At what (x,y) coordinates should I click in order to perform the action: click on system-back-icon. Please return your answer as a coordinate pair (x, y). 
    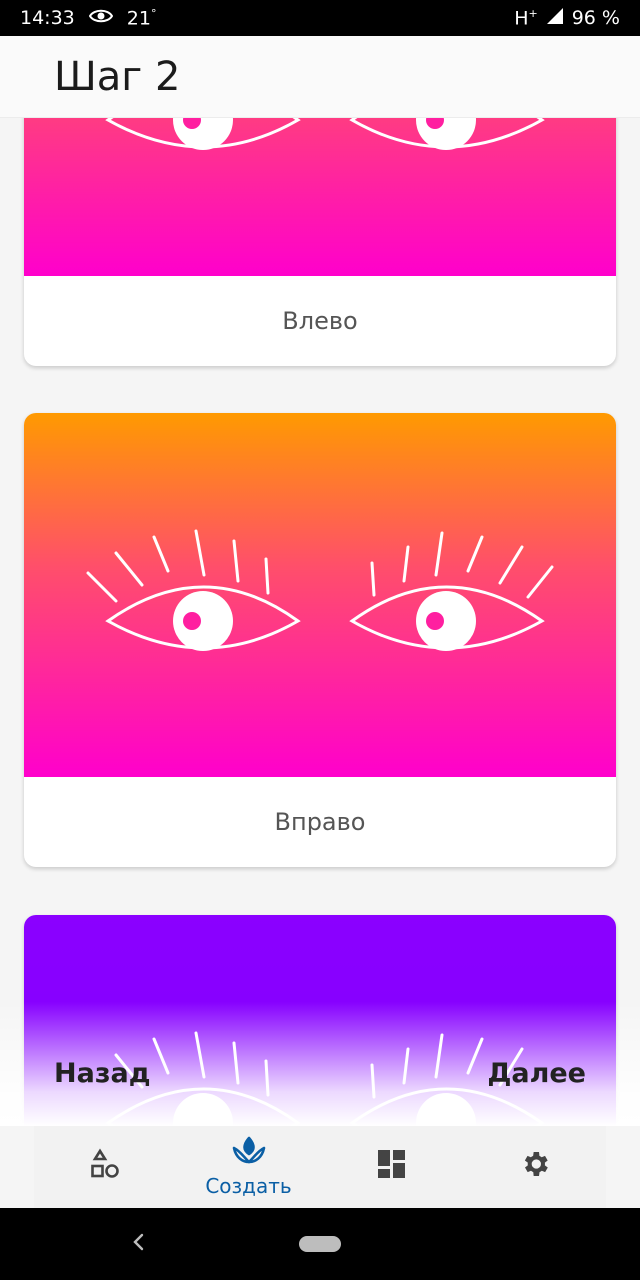
    Looking at the image, I should click on (138, 1244).